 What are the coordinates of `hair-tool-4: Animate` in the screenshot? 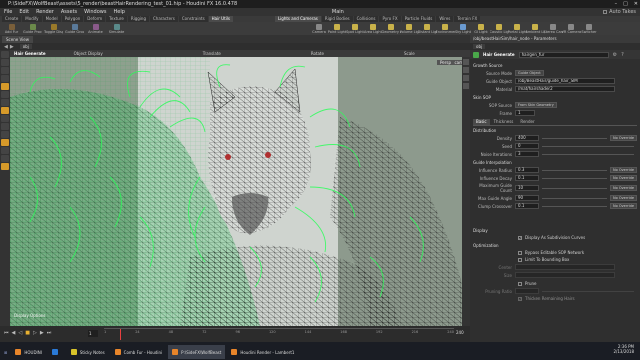 It's located at (95, 29).